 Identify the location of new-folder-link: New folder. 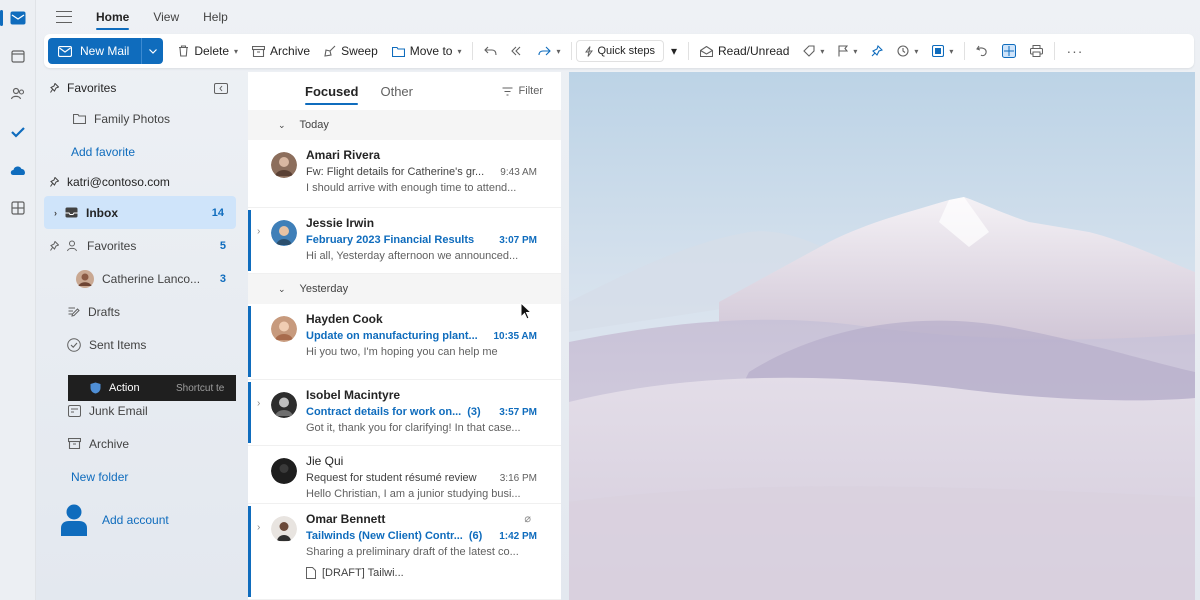
(141, 476).